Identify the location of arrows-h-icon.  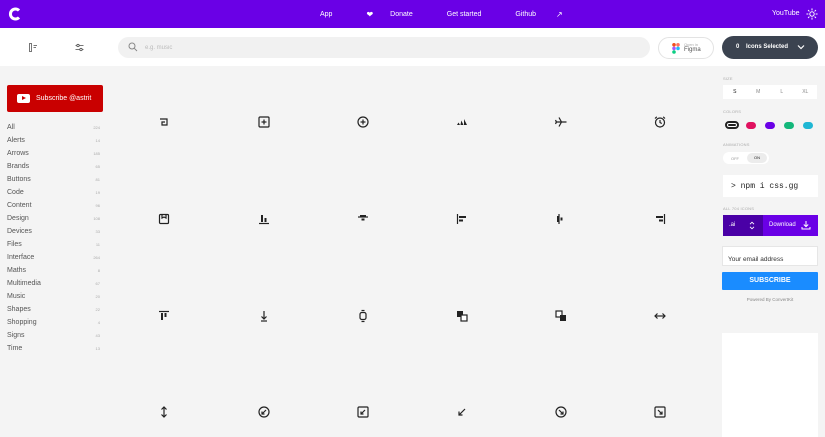
(660, 316).